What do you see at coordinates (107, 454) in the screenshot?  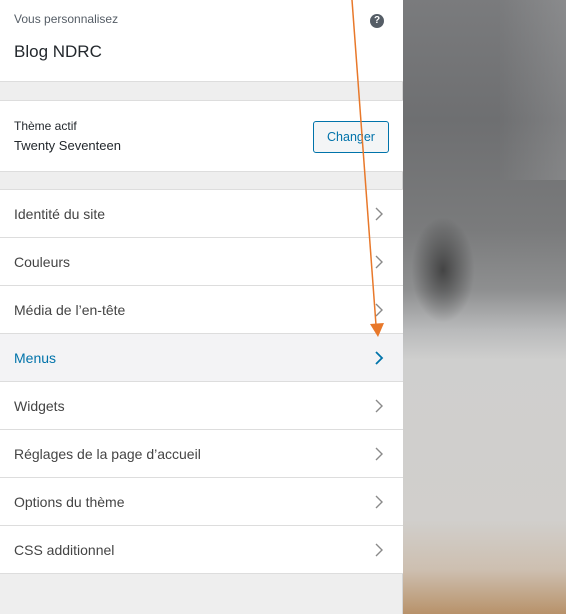 I see `section-label: Réglages de la page d’accueil` at bounding box center [107, 454].